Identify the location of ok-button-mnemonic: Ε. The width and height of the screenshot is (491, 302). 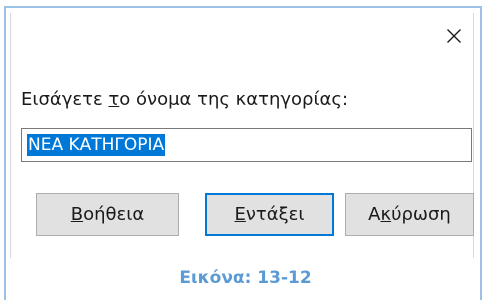
(240, 214).